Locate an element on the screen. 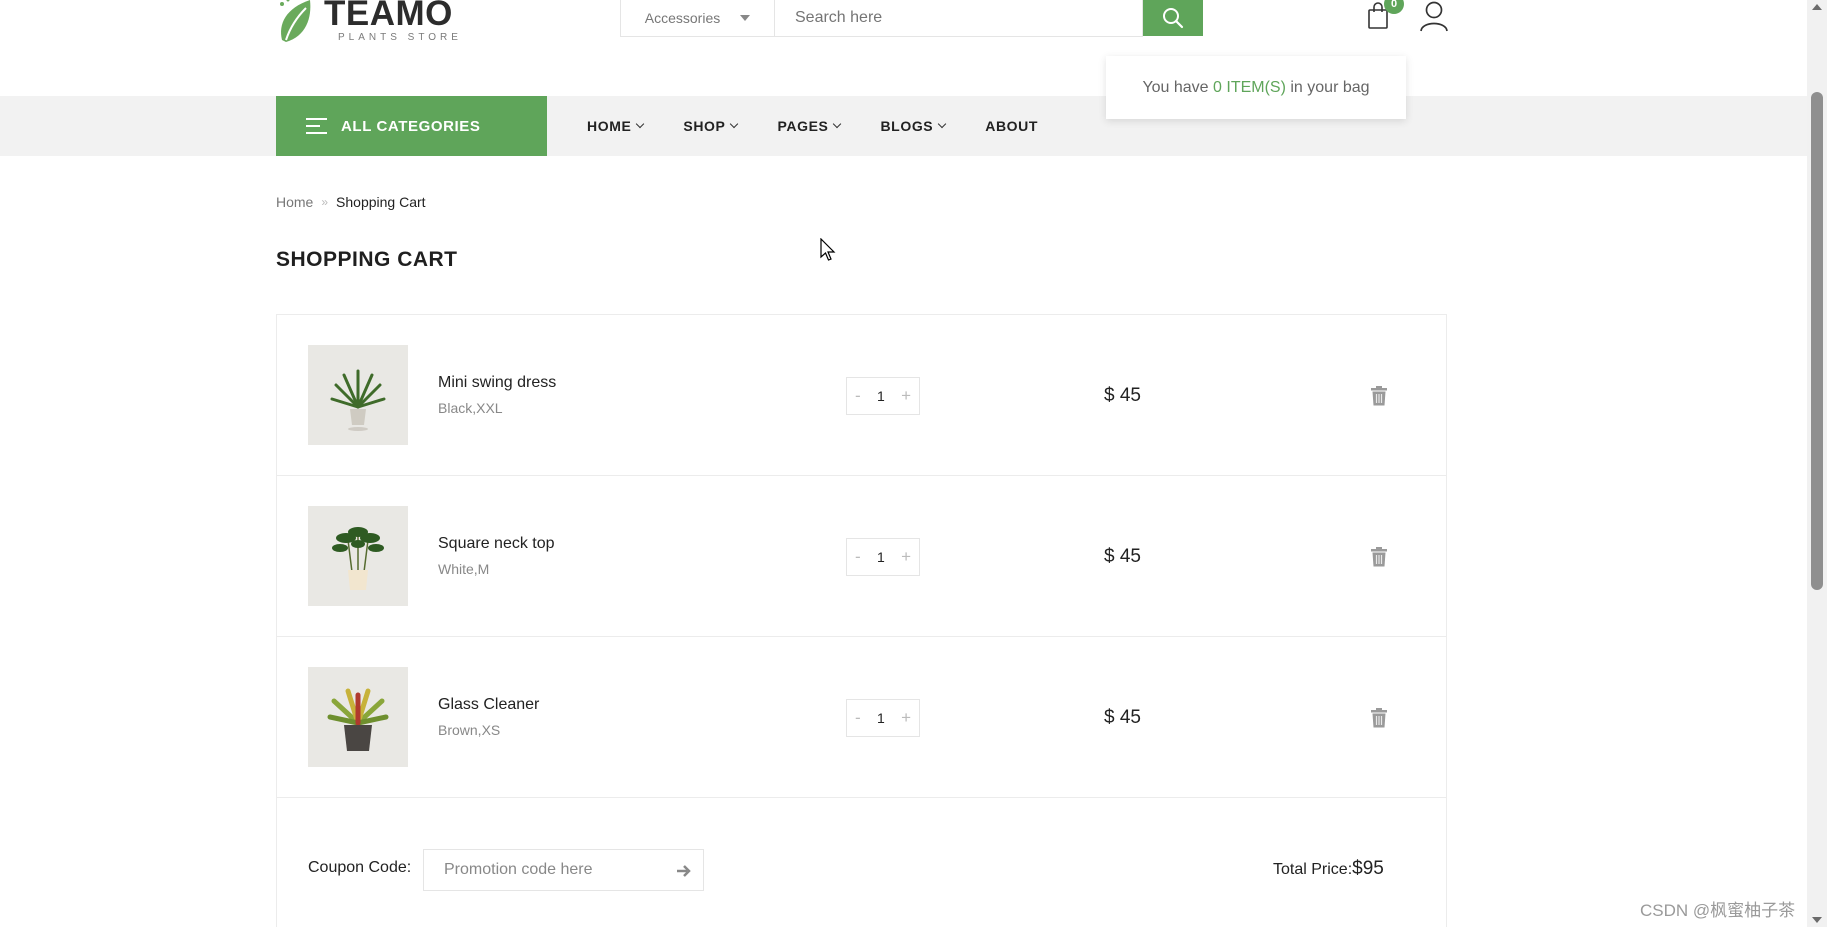 This screenshot has width=1827, height=927. leaf-logo-icon is located at coordinates (298, 23).